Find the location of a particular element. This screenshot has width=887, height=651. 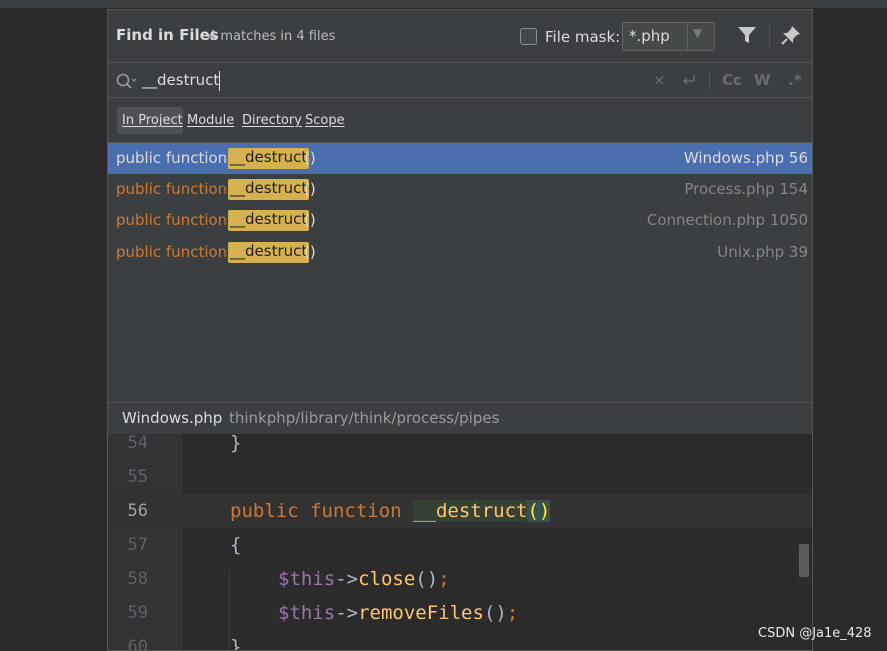

code-text: $this->close(); is located at coordinates (364, 579).